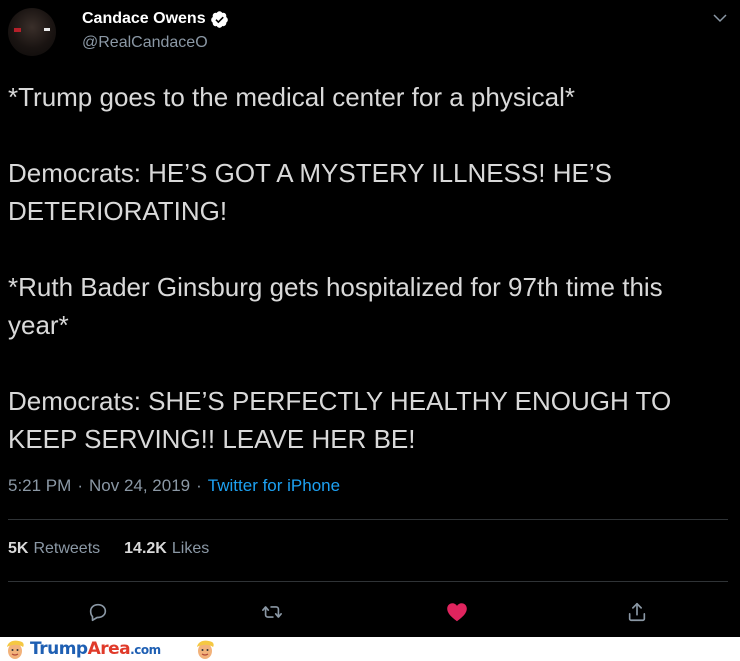 The image size is (740, 661). I want to click on likes-stat: 14.2K Likes, so click(166, 549).